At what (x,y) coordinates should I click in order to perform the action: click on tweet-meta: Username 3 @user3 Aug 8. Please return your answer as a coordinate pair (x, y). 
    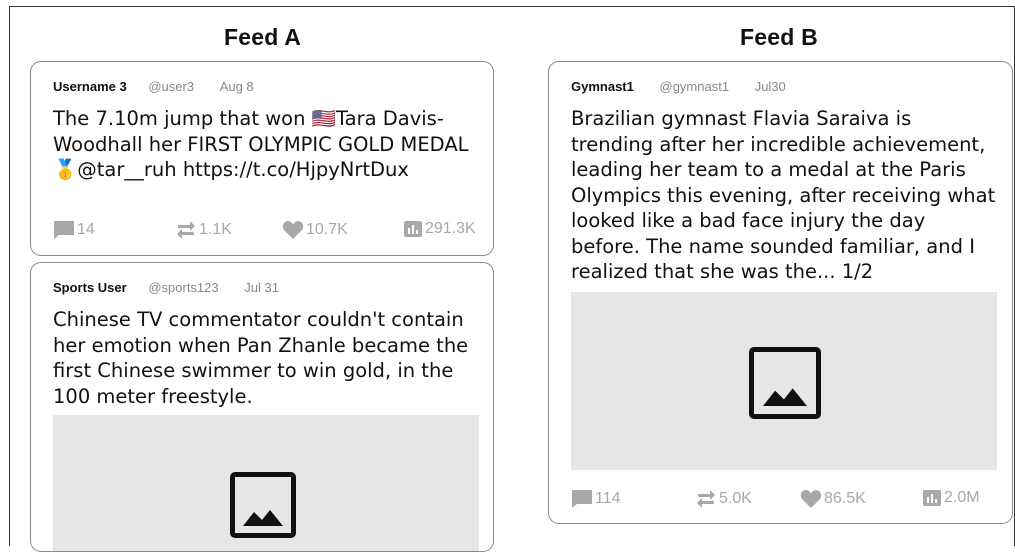
    Looking at the image, I should click on (153, 86).